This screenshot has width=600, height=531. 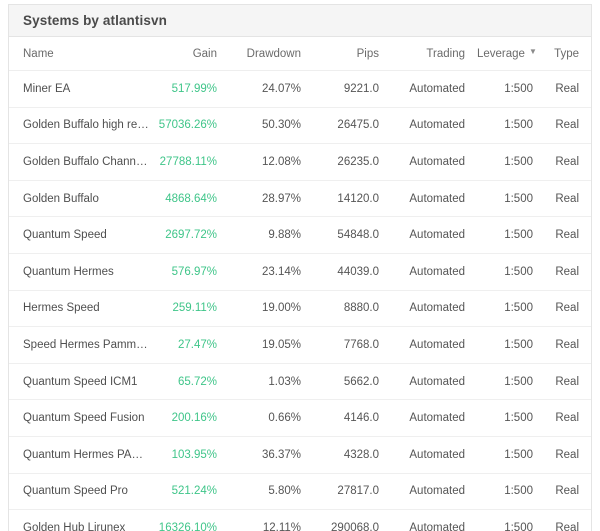 I want to click on card-header: Systems by atlantisvn, so click(x=300, y=21).